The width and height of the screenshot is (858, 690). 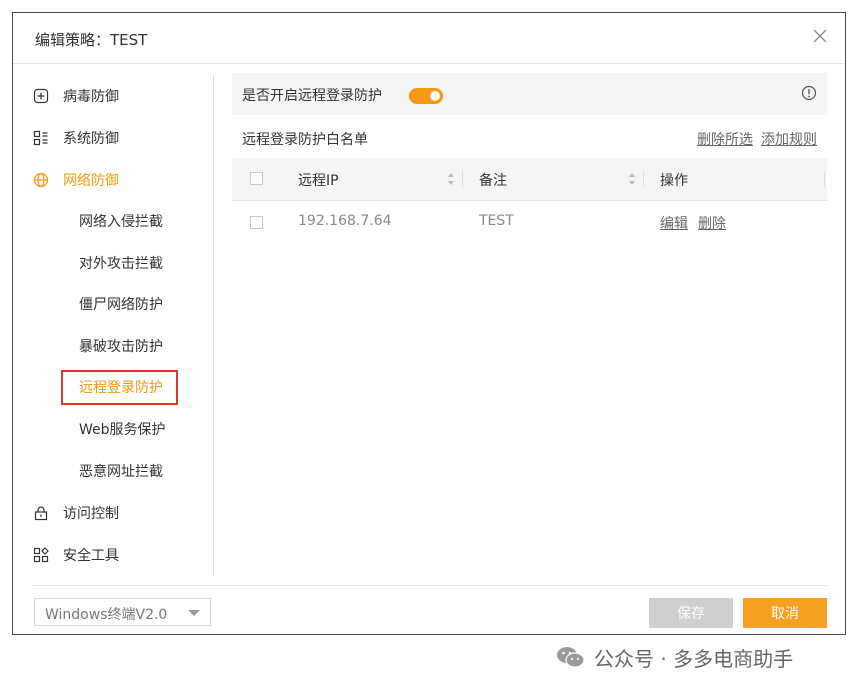 I want to click on grid-icon, so click(x=40, y=138).